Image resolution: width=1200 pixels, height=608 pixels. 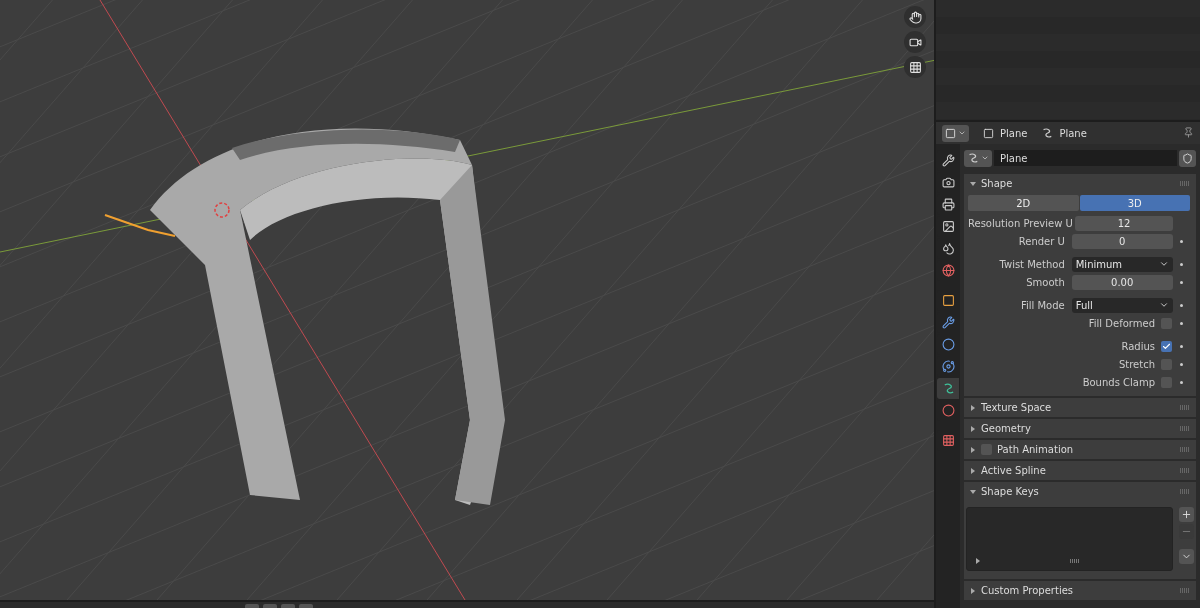 I want to click on add-button, so click(x=1186, y=514).